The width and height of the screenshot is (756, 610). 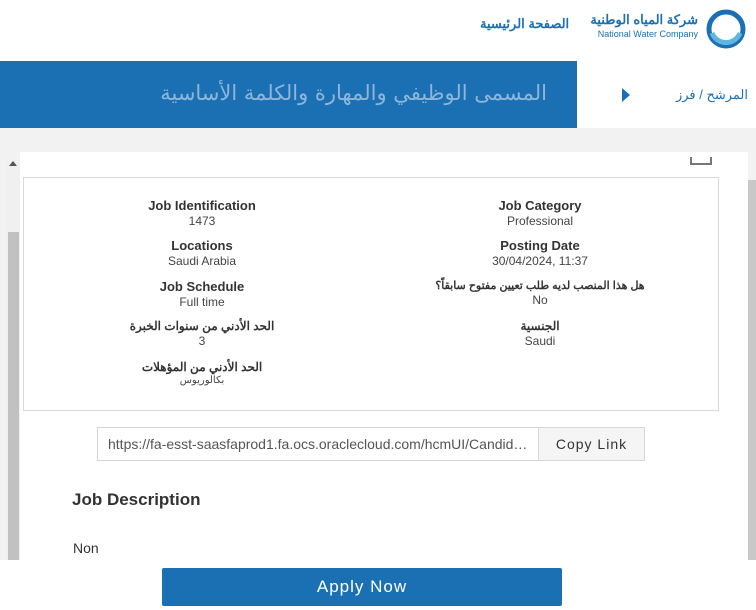 I want to click on field-value: Full time, so click(x=202, y=302).